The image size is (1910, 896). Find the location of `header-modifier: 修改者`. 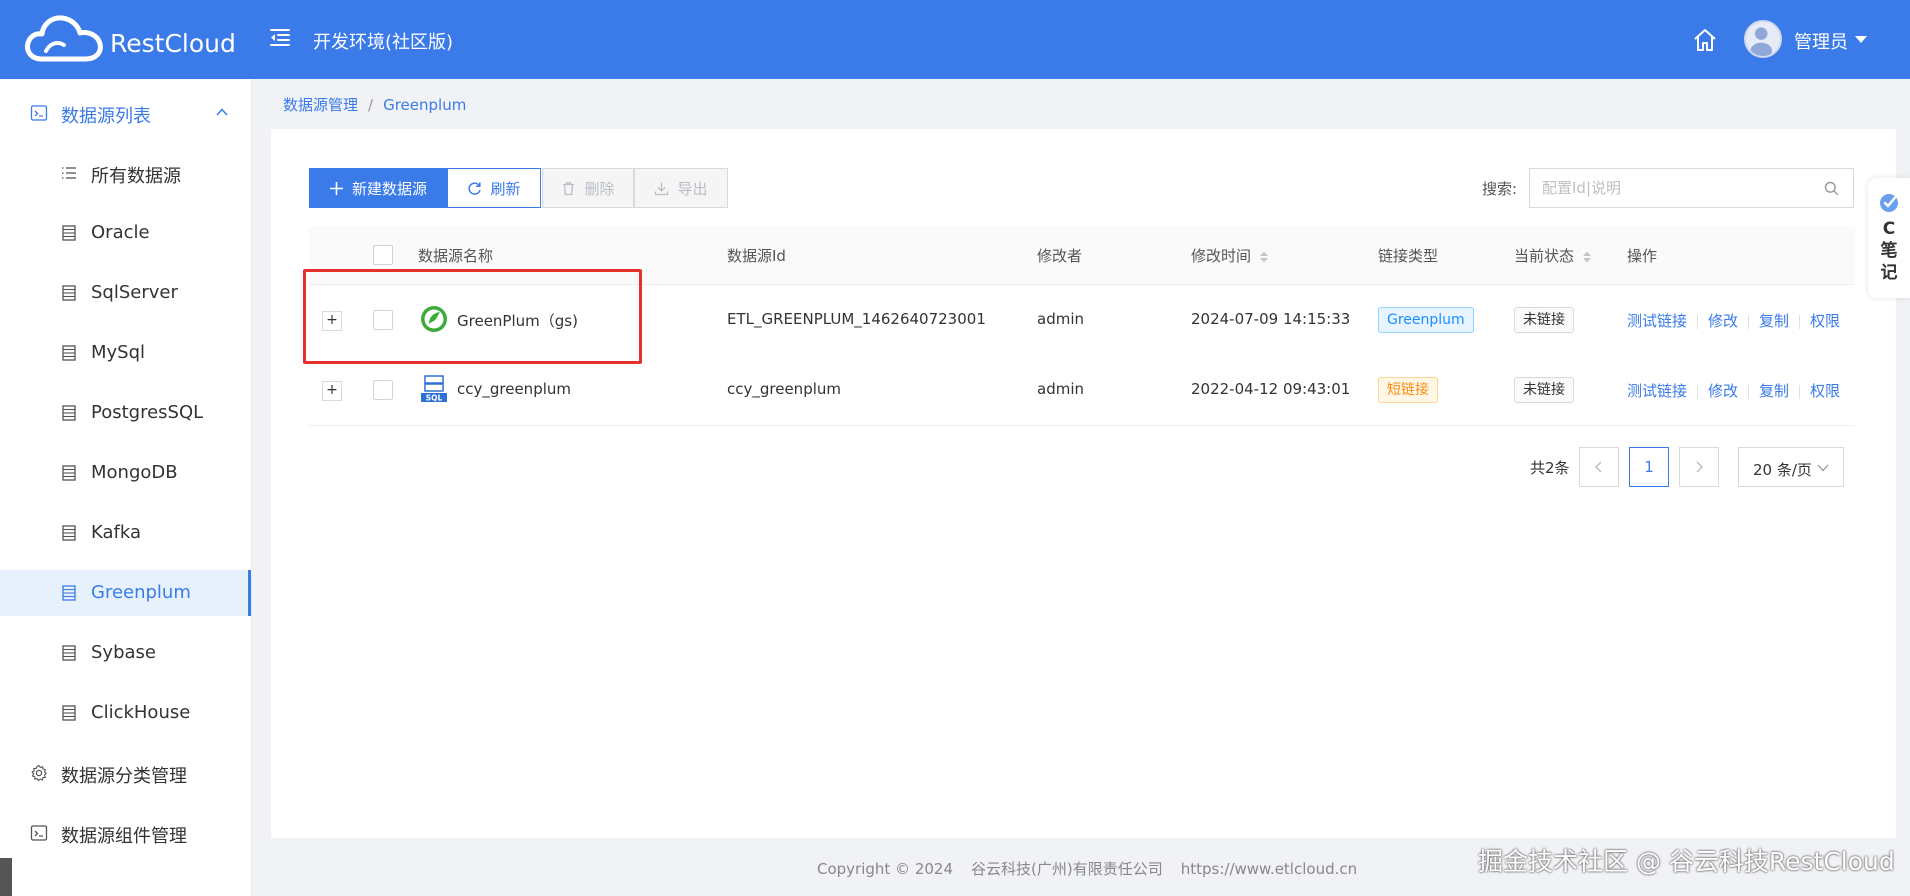

header-modifier: 修改者 is located at coordinates (1060, 256).